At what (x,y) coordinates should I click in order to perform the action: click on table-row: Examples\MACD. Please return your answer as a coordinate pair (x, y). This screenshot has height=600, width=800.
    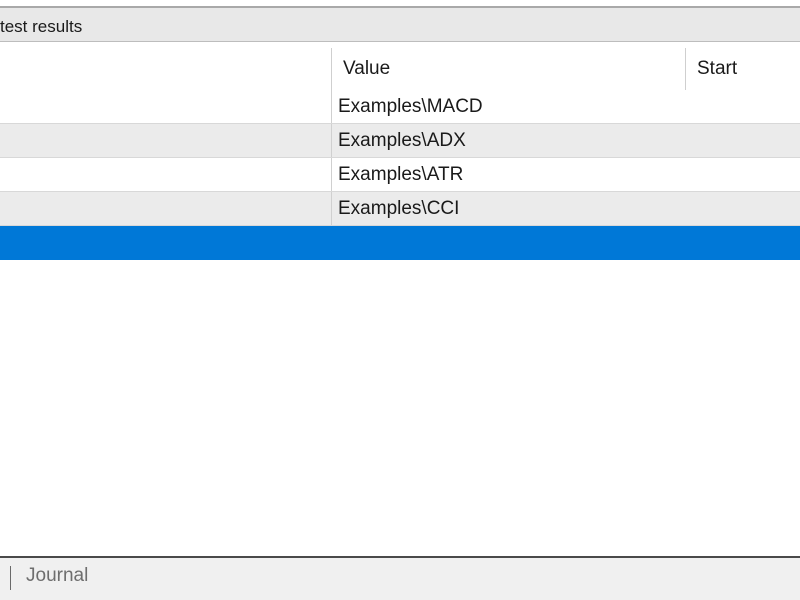
    Looking at the image, I should click on (400, 107).